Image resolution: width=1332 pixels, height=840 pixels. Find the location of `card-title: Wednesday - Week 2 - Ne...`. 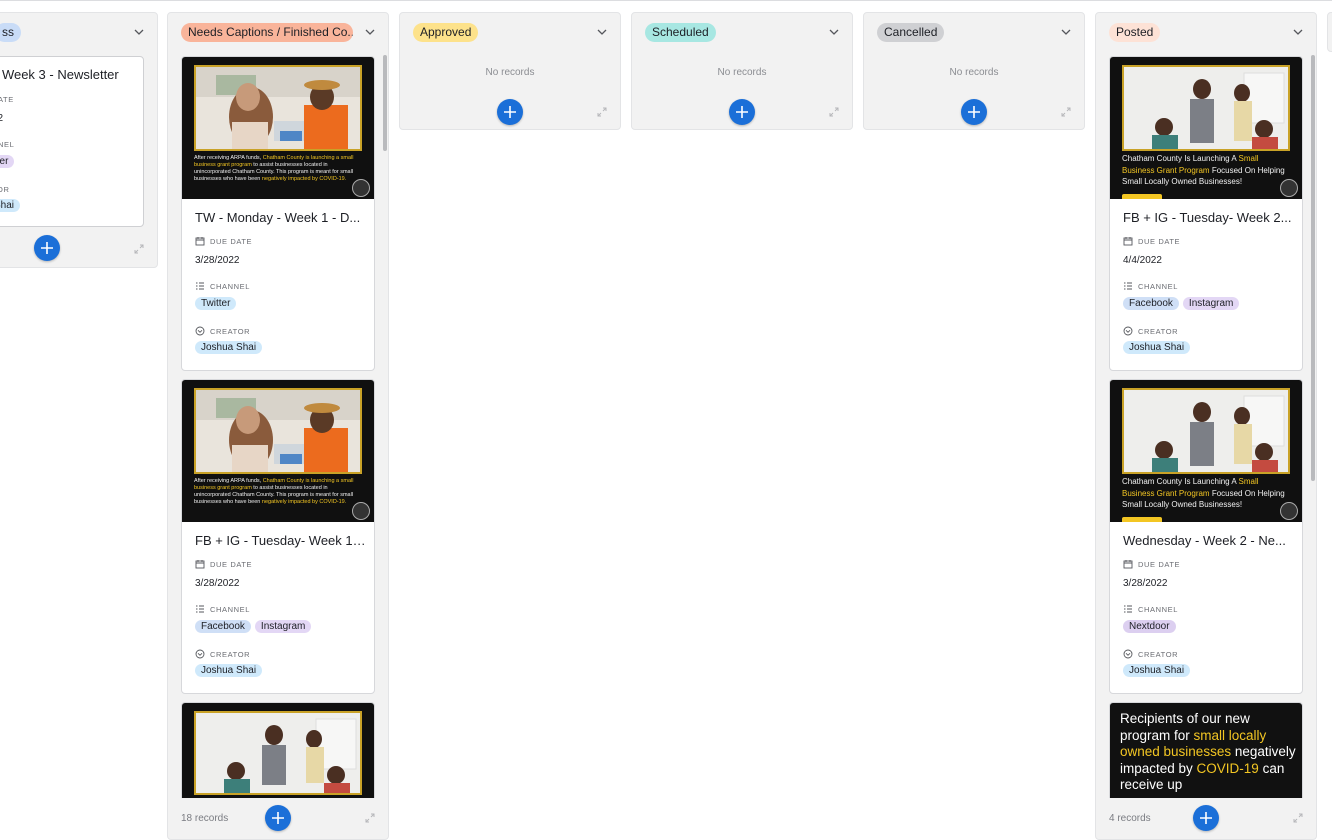

card-title: Wednesday - Week 2 - Ne... is located at coordinates (1204, 540).